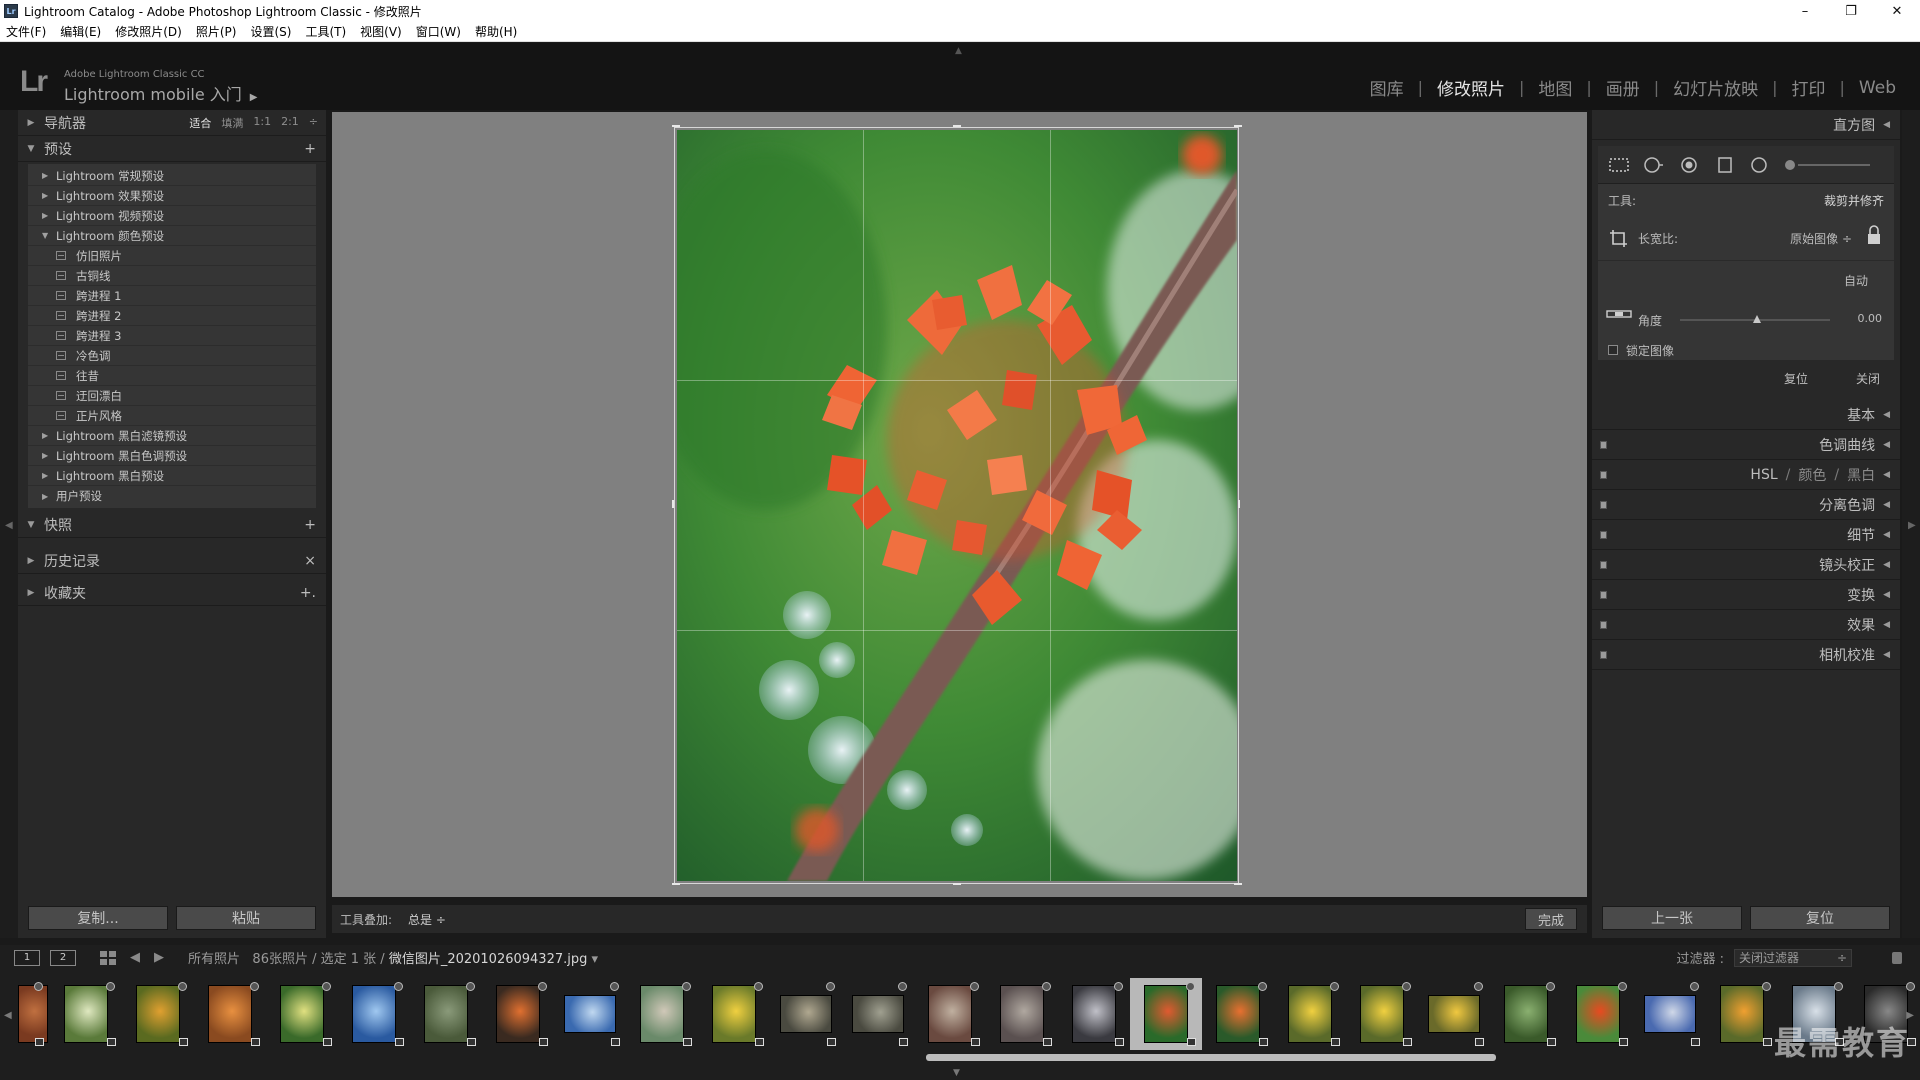 This screenshot has width=1920, height=1080. Describe the element at coordinates (159, 957) in the screenshot. I see `forward-arrow-icon: ▶` at that location.